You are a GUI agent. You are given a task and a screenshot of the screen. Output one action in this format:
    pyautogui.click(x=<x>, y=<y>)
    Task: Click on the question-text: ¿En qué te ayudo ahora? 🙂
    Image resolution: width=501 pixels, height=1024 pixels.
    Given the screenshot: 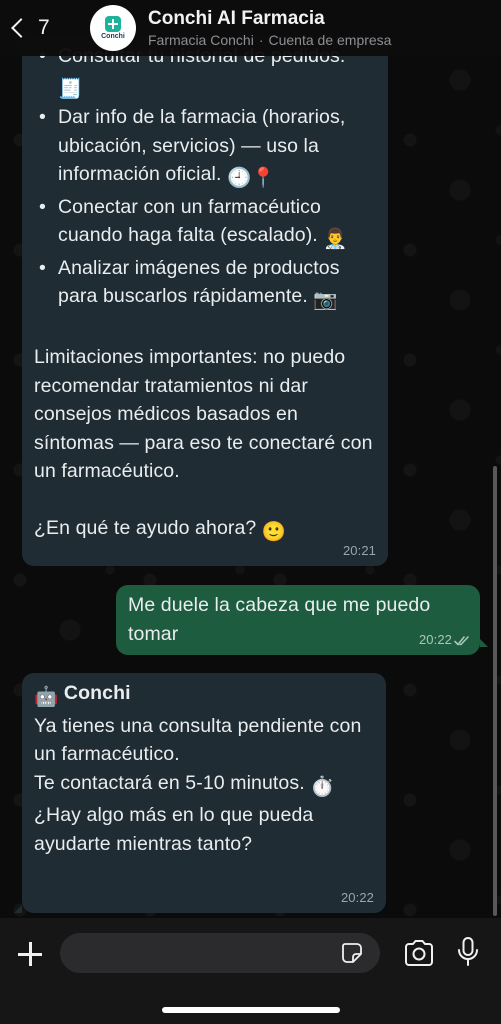 What is the action you would take?
    pyautogui.click(x=204, y=530)
    